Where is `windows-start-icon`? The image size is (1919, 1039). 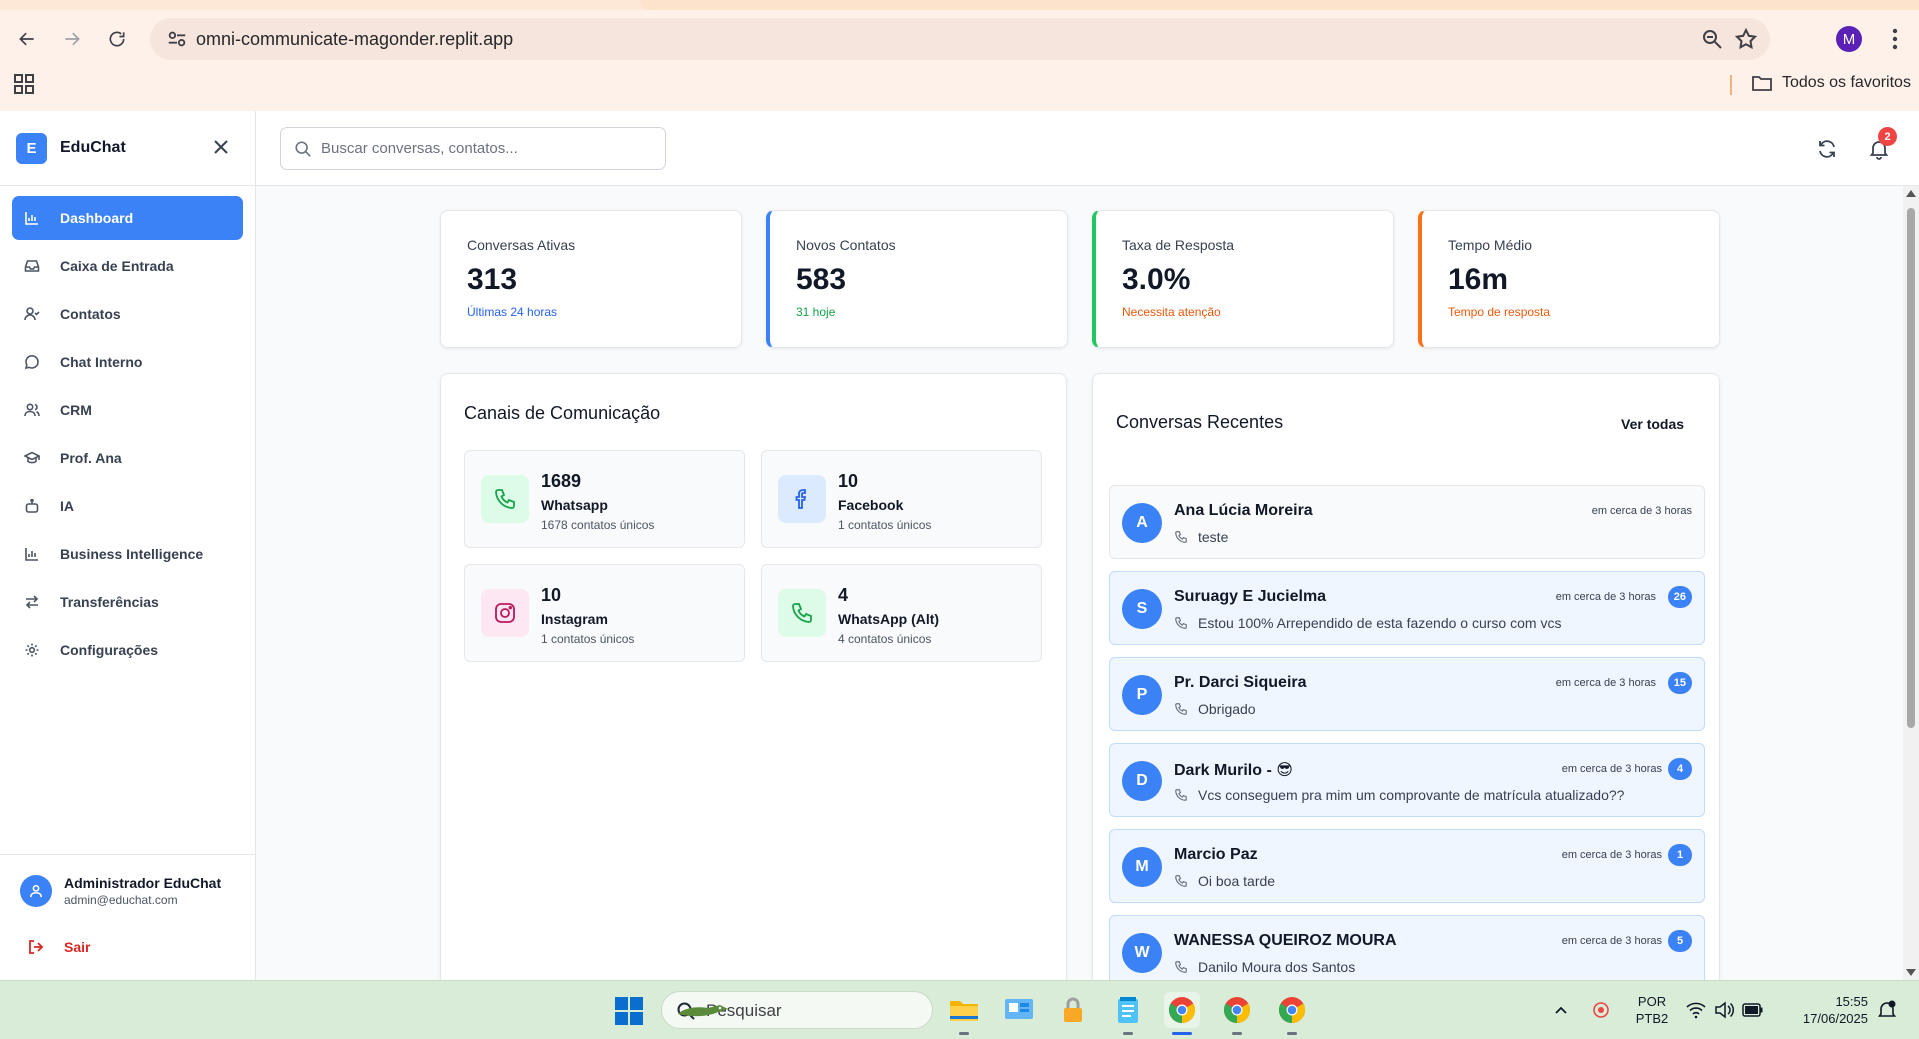
windows-start-icon is located at coordinates (629, 1011).